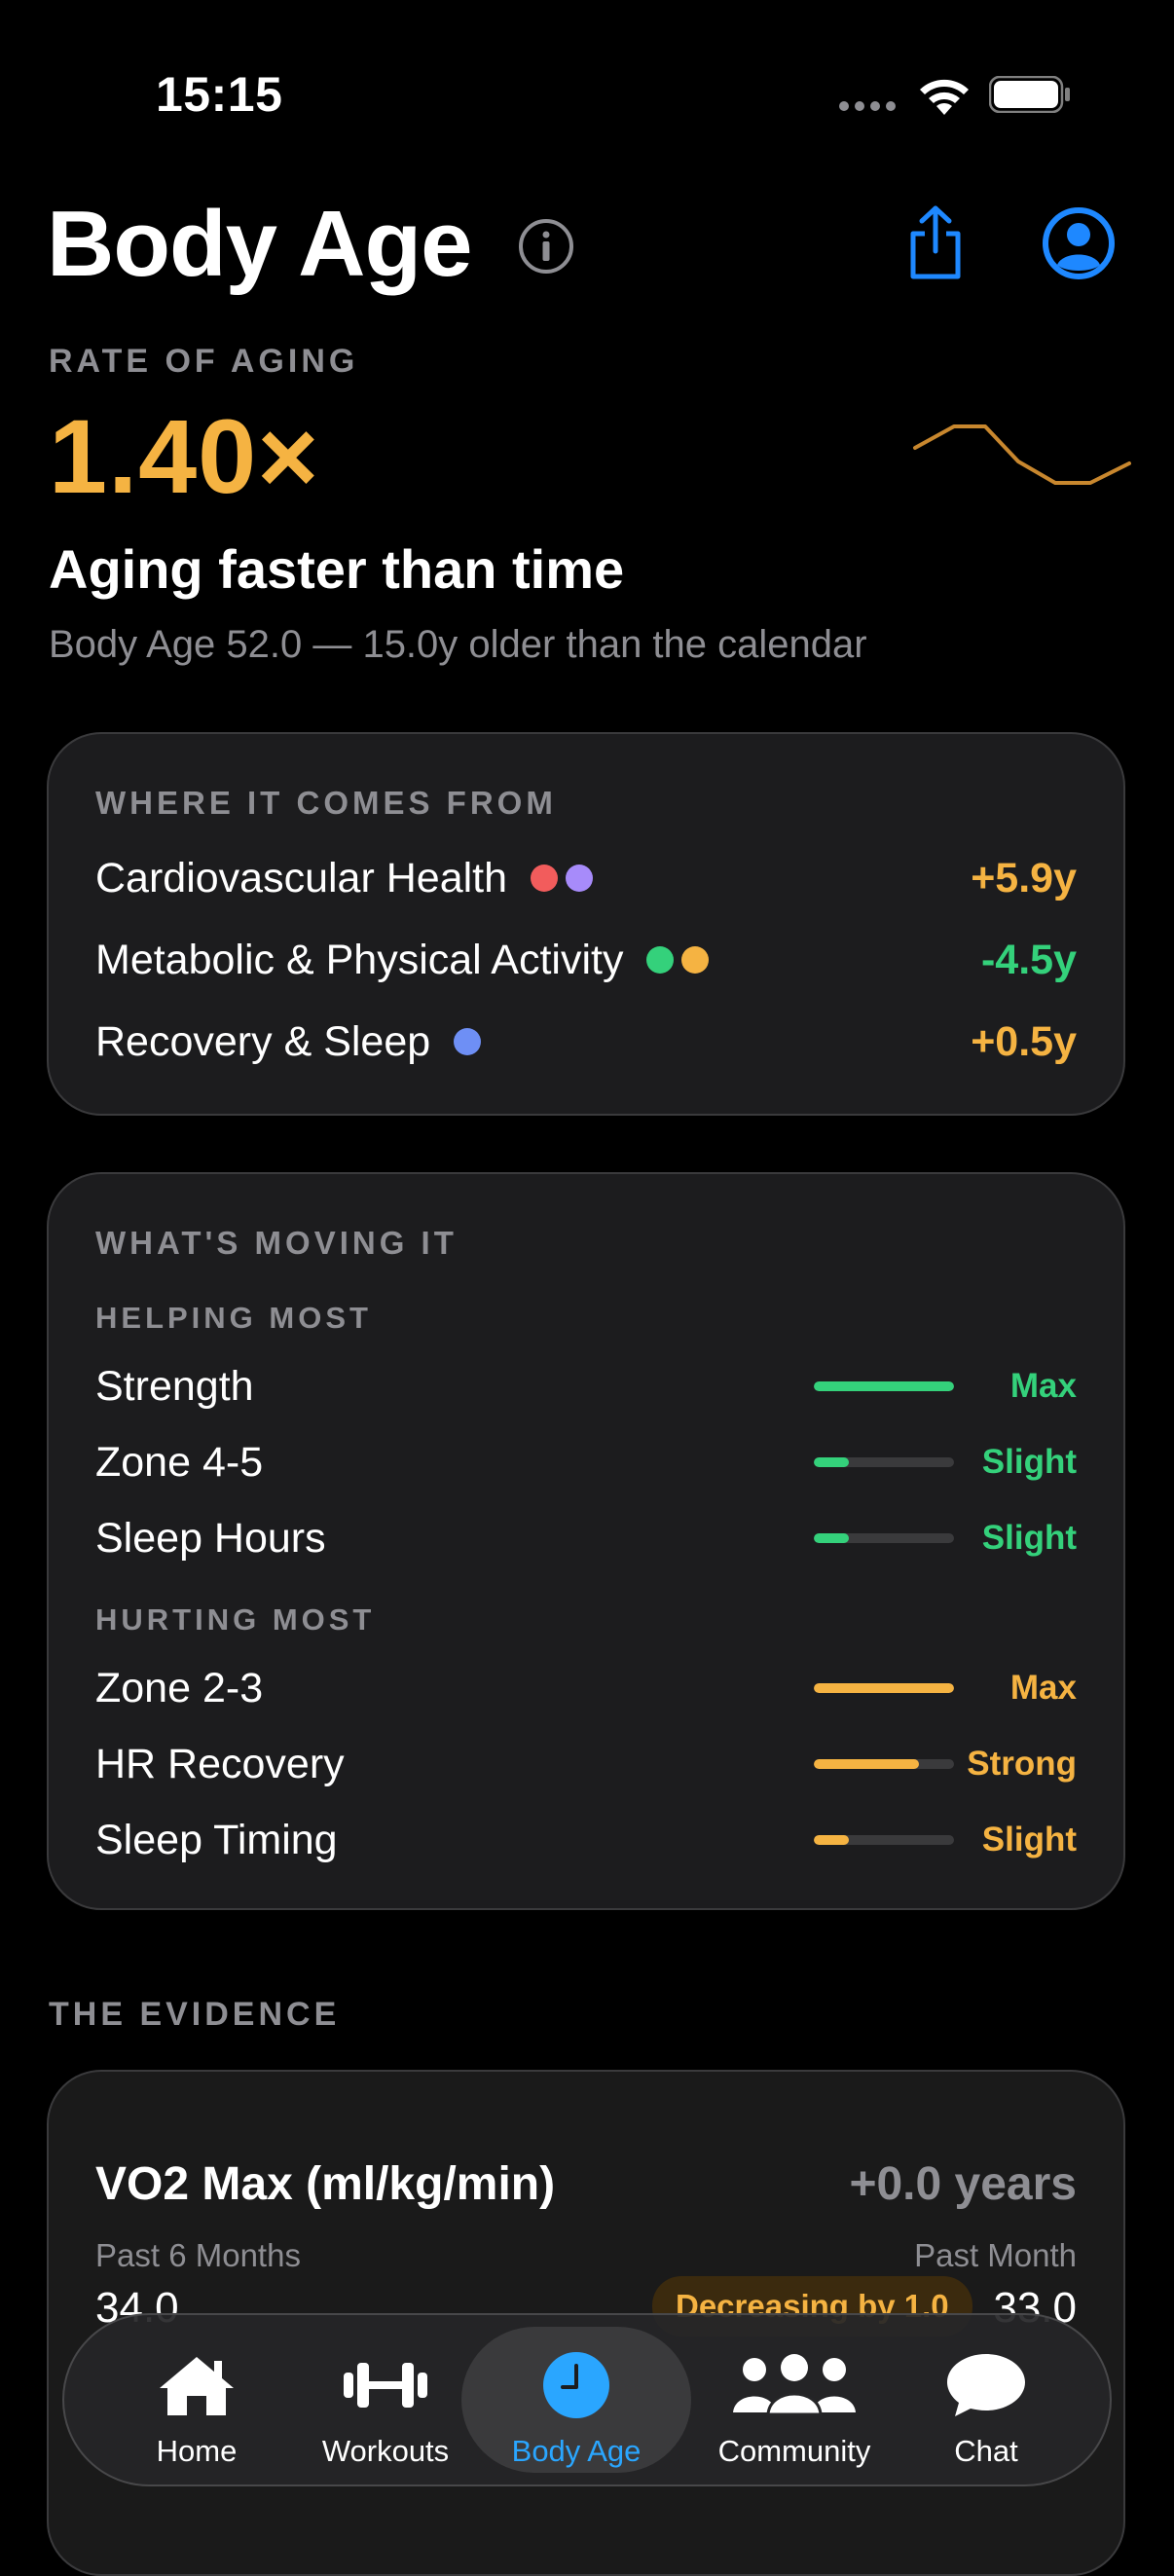  What do you see at coordinates (325, 2184) in the screenshot?
I see `evidence-title: VO2 Max (ml/kg/min)` at bounding box center [325, 2184].